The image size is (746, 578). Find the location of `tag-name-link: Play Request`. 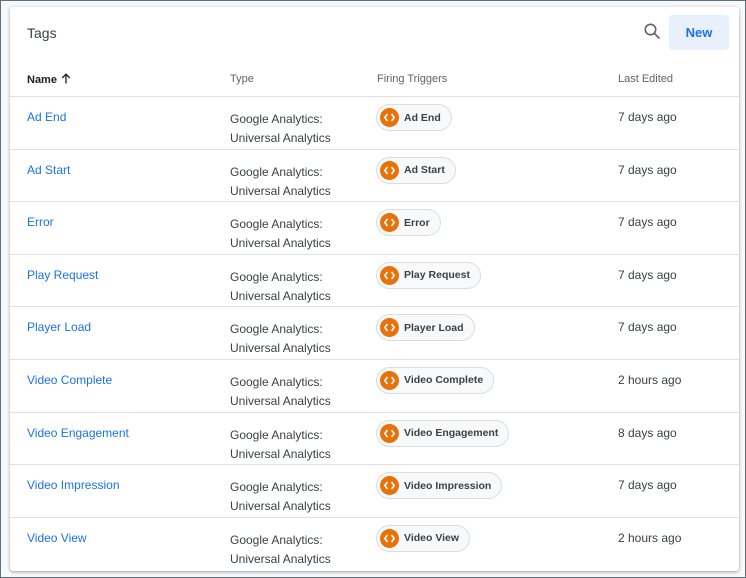

tag-name-link: Play Request is located at coordinates (62, 275).